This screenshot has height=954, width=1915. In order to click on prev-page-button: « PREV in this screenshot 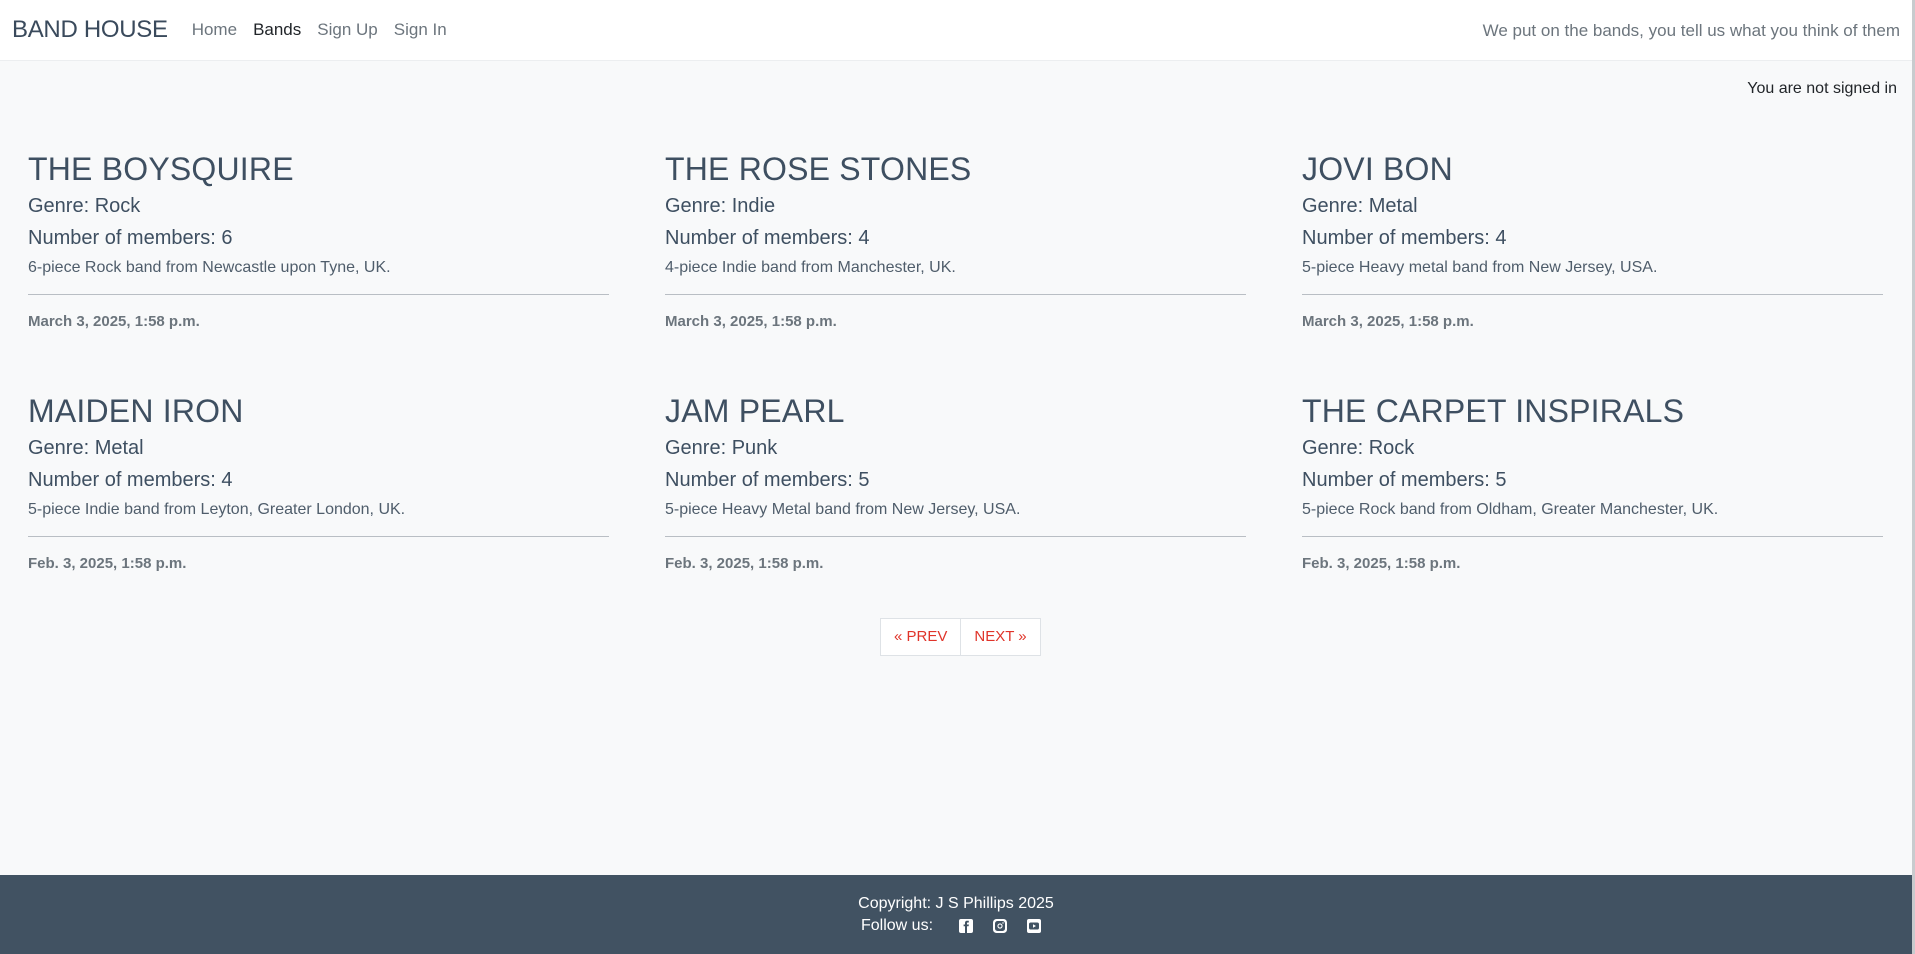, I will do `click(921, 637)`.